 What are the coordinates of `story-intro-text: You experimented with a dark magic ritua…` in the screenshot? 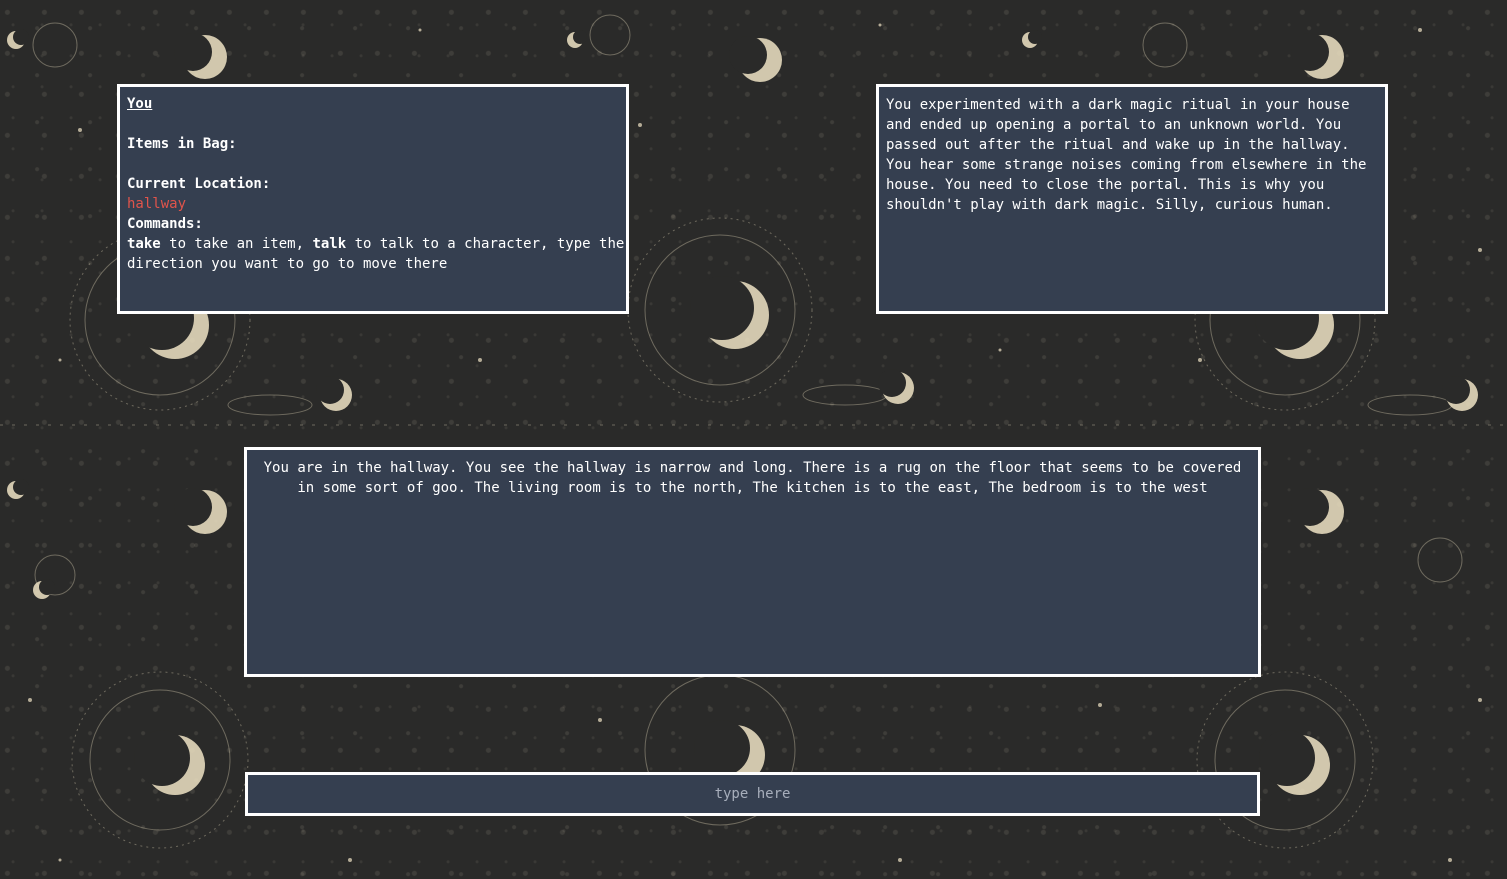 It's located at (1126, 155).